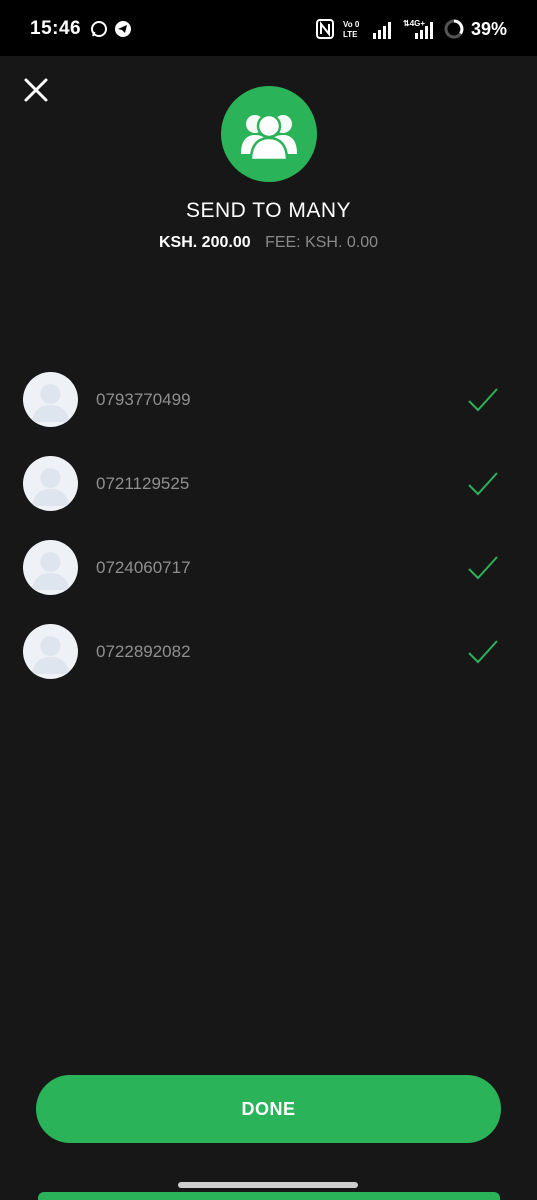  Describe the element at coordinates (268, 1109) in the screenshot. I see `done-button: DONE` at that location.